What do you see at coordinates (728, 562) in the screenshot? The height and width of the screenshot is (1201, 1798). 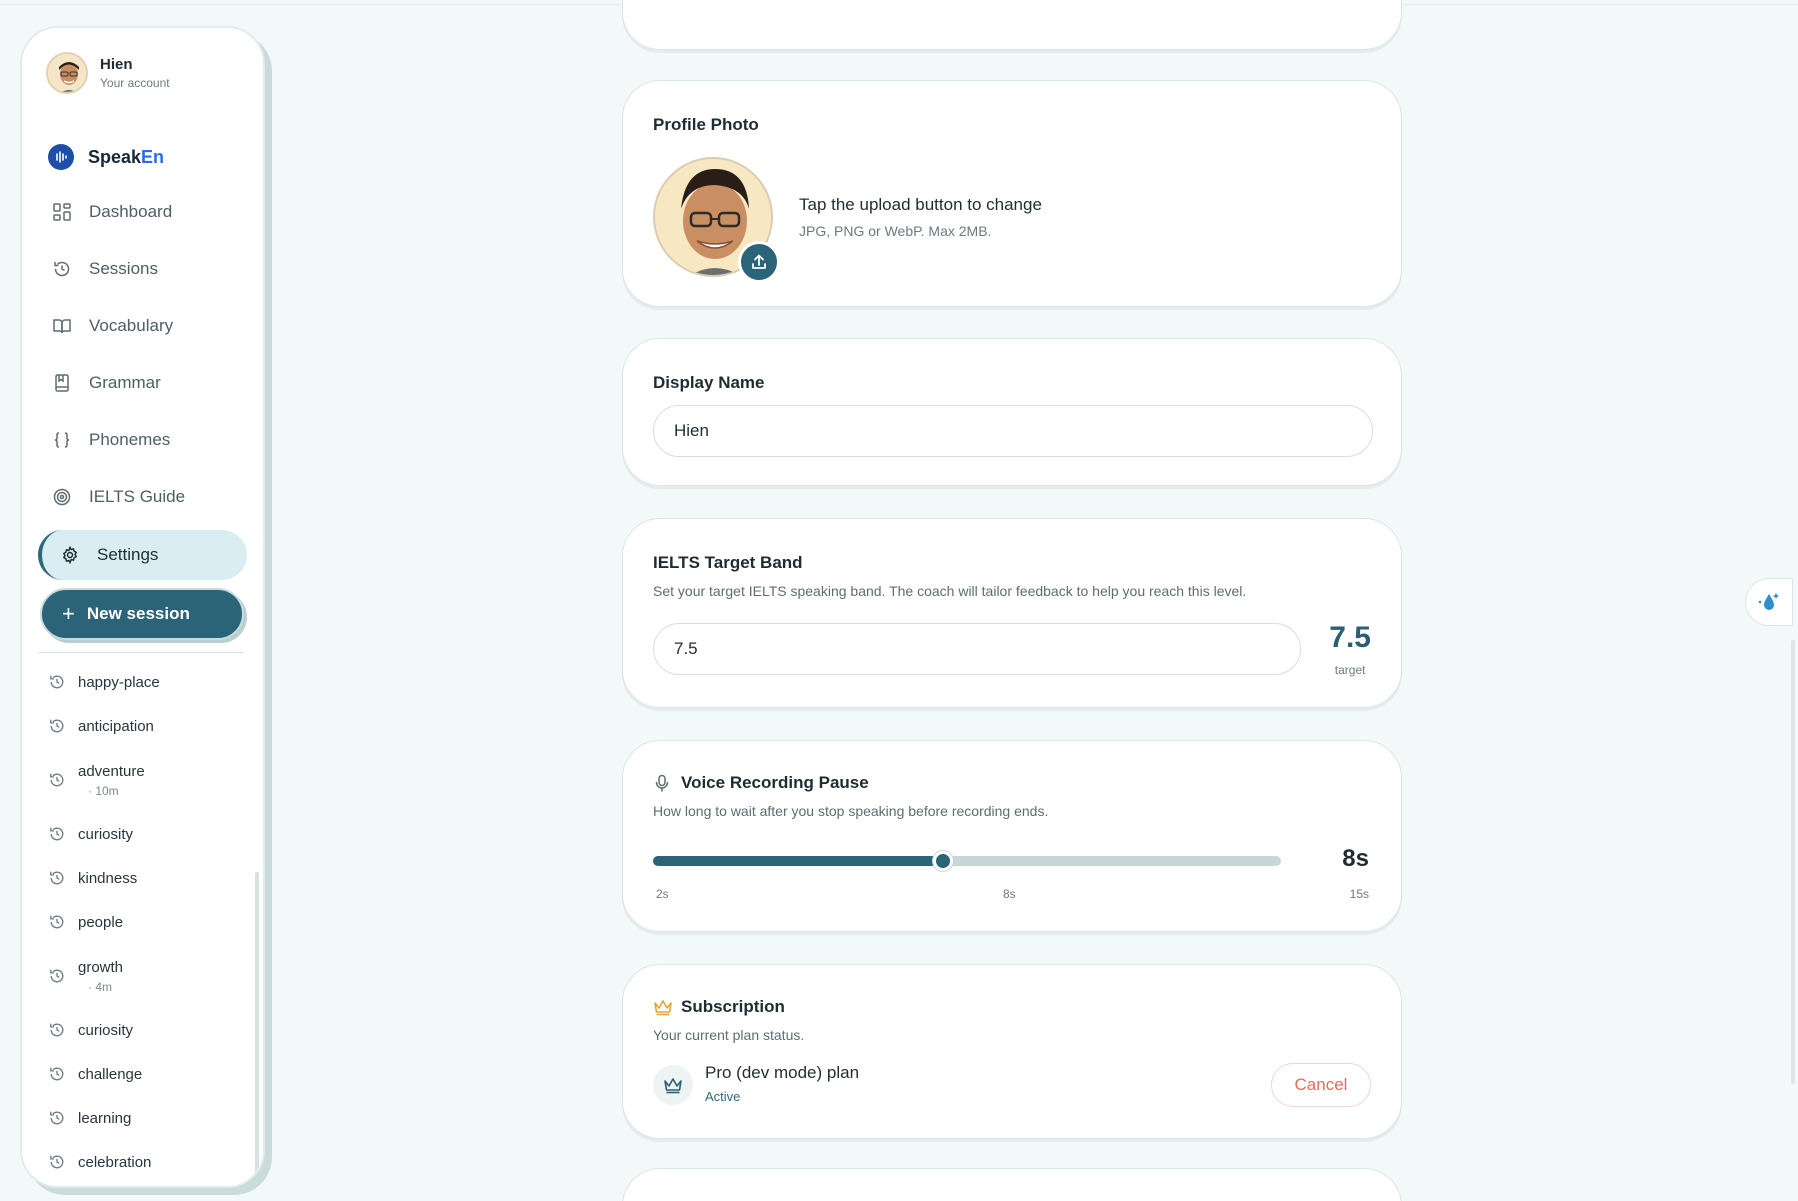 I see `target-band-title: IELTS Target Band` at bounding box center [728, 562].